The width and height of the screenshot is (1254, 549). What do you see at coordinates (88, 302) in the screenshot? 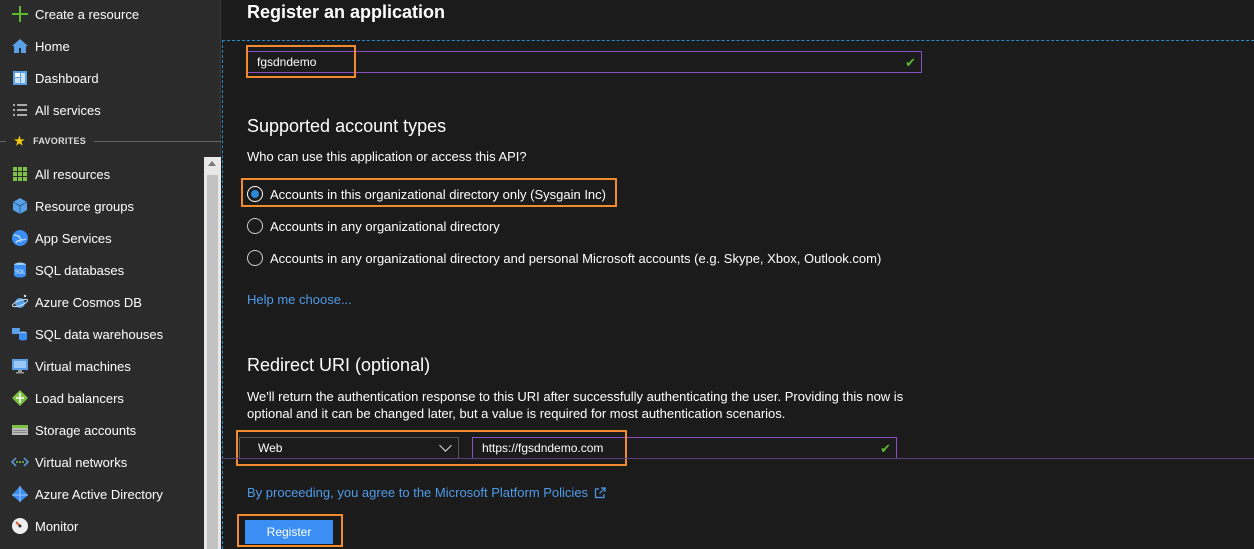
I see `sidebar-item-label: Azure Cosmos DB` at bounding box center [88, 302].